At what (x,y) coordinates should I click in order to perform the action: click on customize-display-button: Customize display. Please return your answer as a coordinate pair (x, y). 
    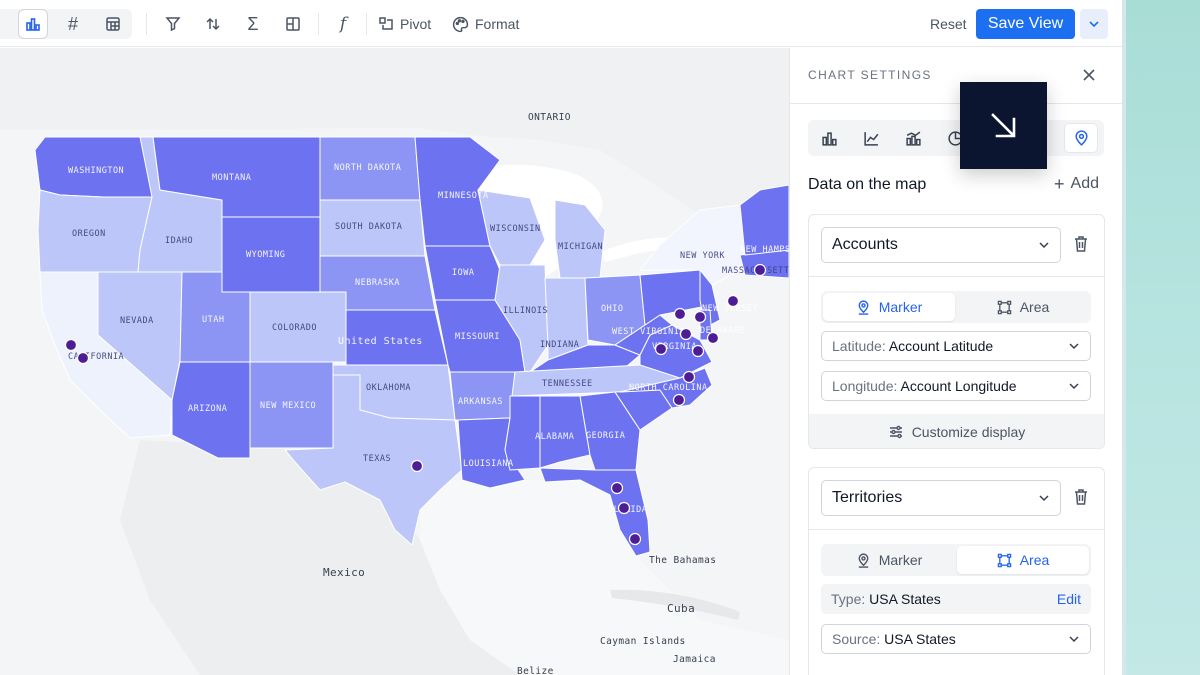
    Looking at the image, I should click on (956, 431).